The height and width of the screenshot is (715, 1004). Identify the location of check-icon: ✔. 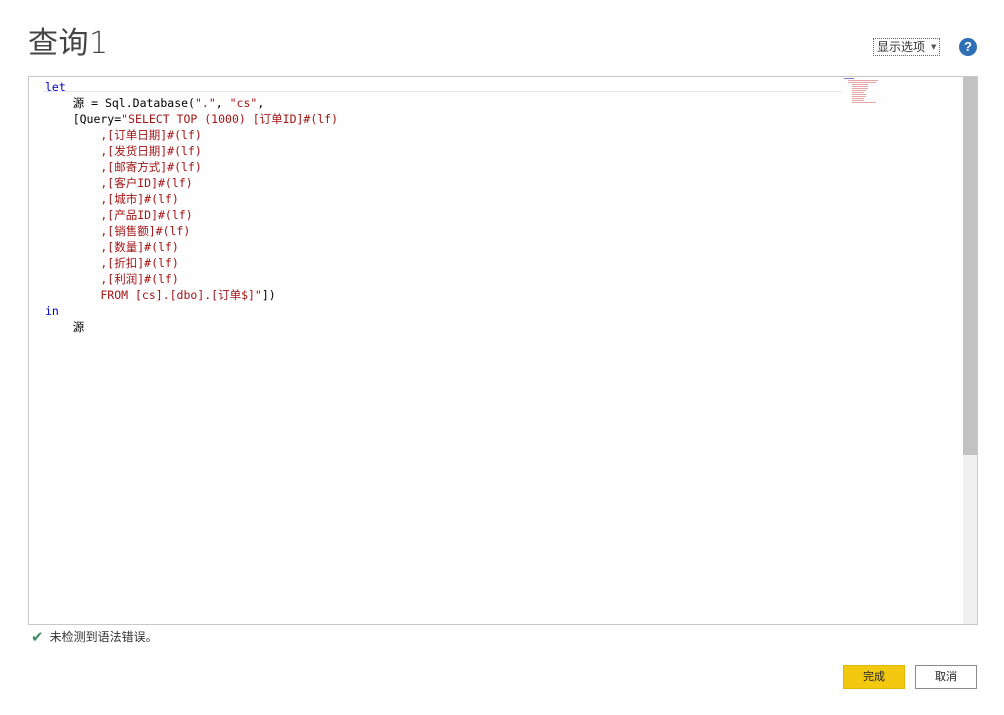
(37, 636).